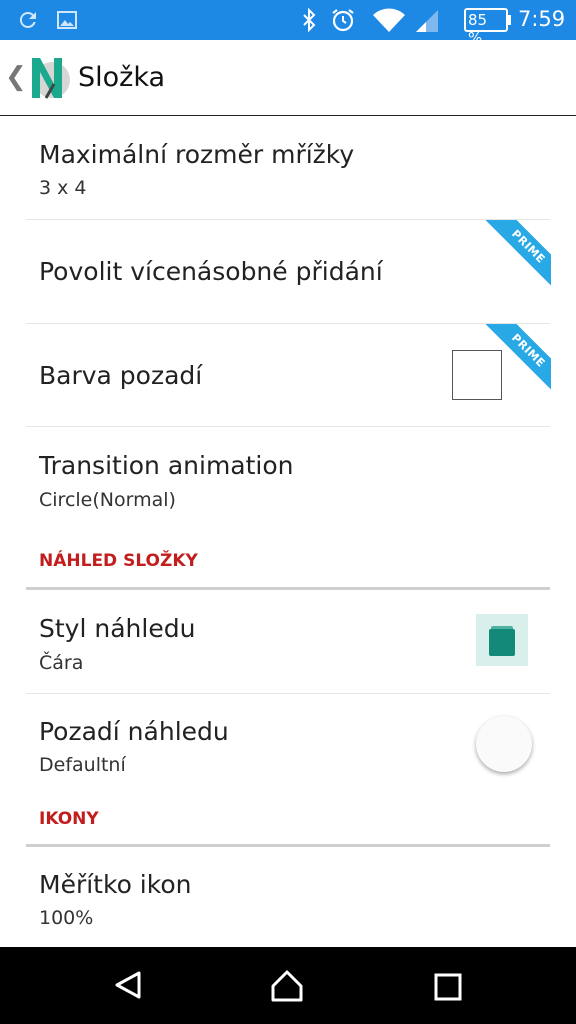  I want to click on home-icon, so click(287, 986).